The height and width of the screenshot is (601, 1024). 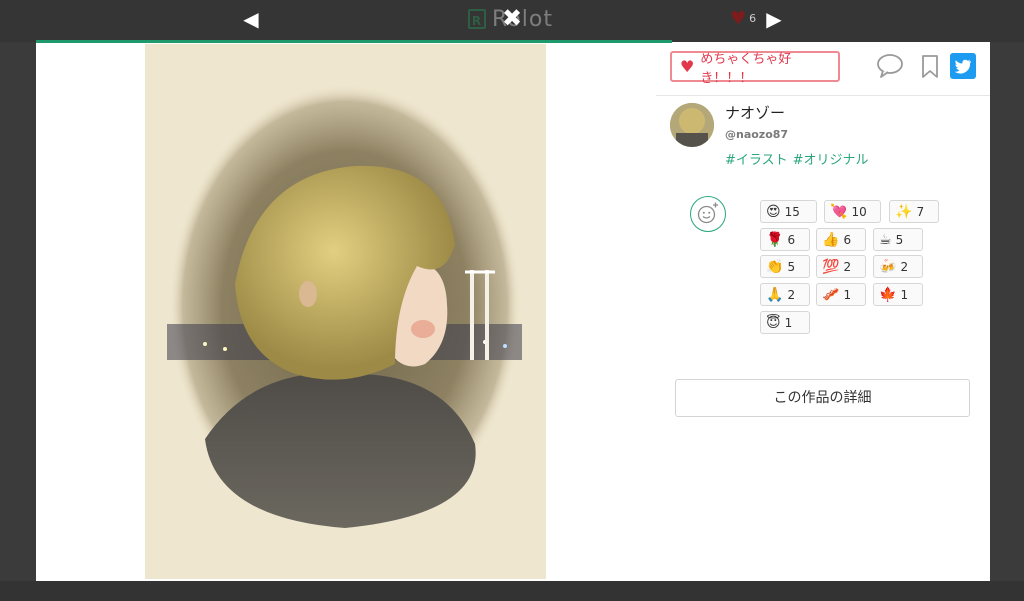 What do you see at coordinates (251, 19) in the screenshot?
I see `previous-arrow-icon: ◀` at bounding box center [251, 19].